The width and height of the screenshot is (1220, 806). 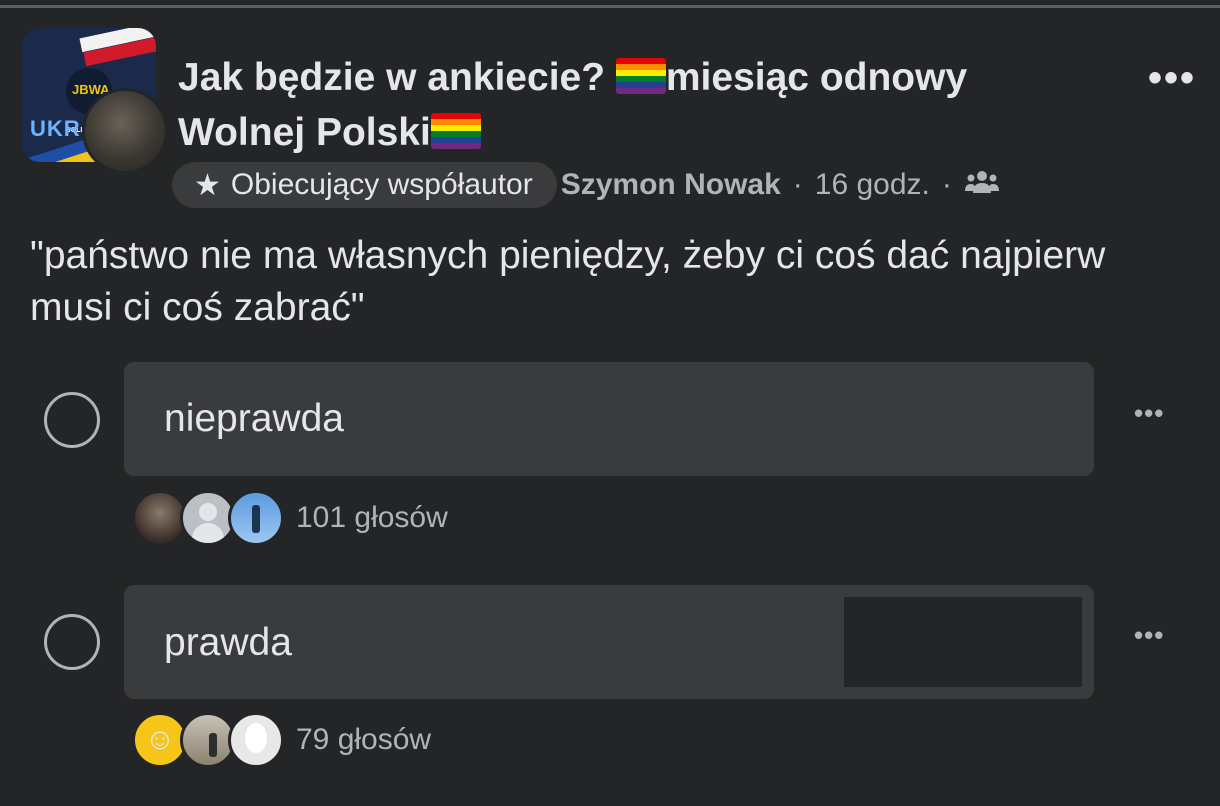 What do you see at coordinates (610, 4) in the screenshot?
I see `top-divider` at bounding box center [610, 4].